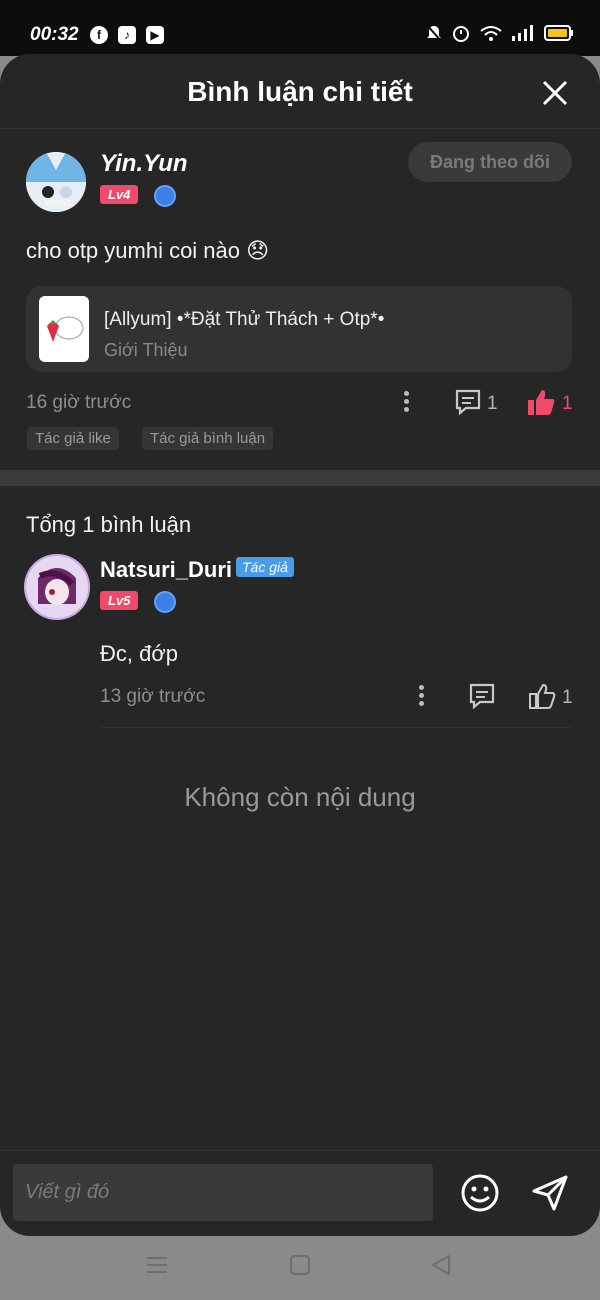 This screenshot has height=1300, width=600. I want to click on comment-divider, so click(336, 727).